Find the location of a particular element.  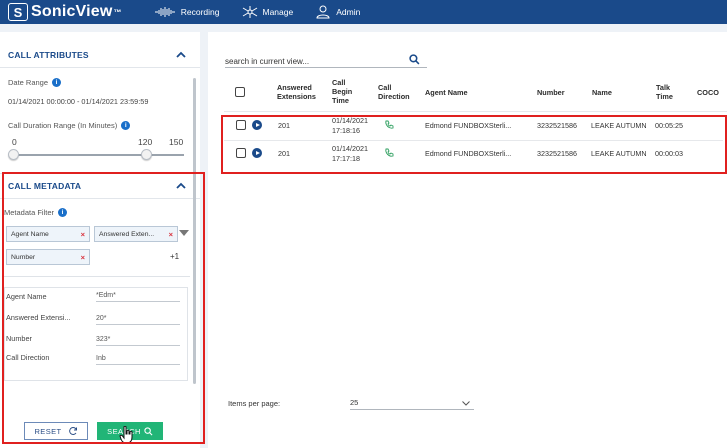

app-logo: S SonicView ™ is located at coordinates (65, 12).